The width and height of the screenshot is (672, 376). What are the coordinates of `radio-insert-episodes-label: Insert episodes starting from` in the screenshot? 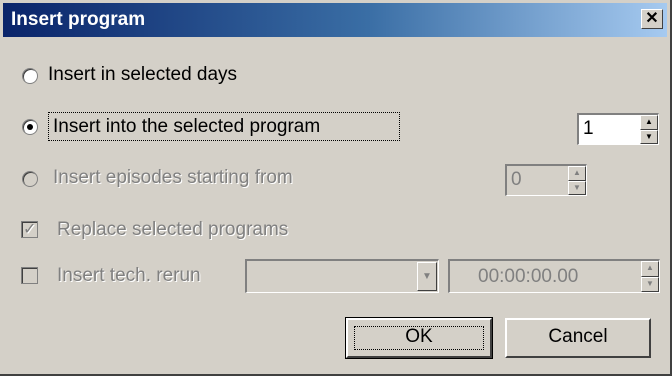 It's located at (173, 177).